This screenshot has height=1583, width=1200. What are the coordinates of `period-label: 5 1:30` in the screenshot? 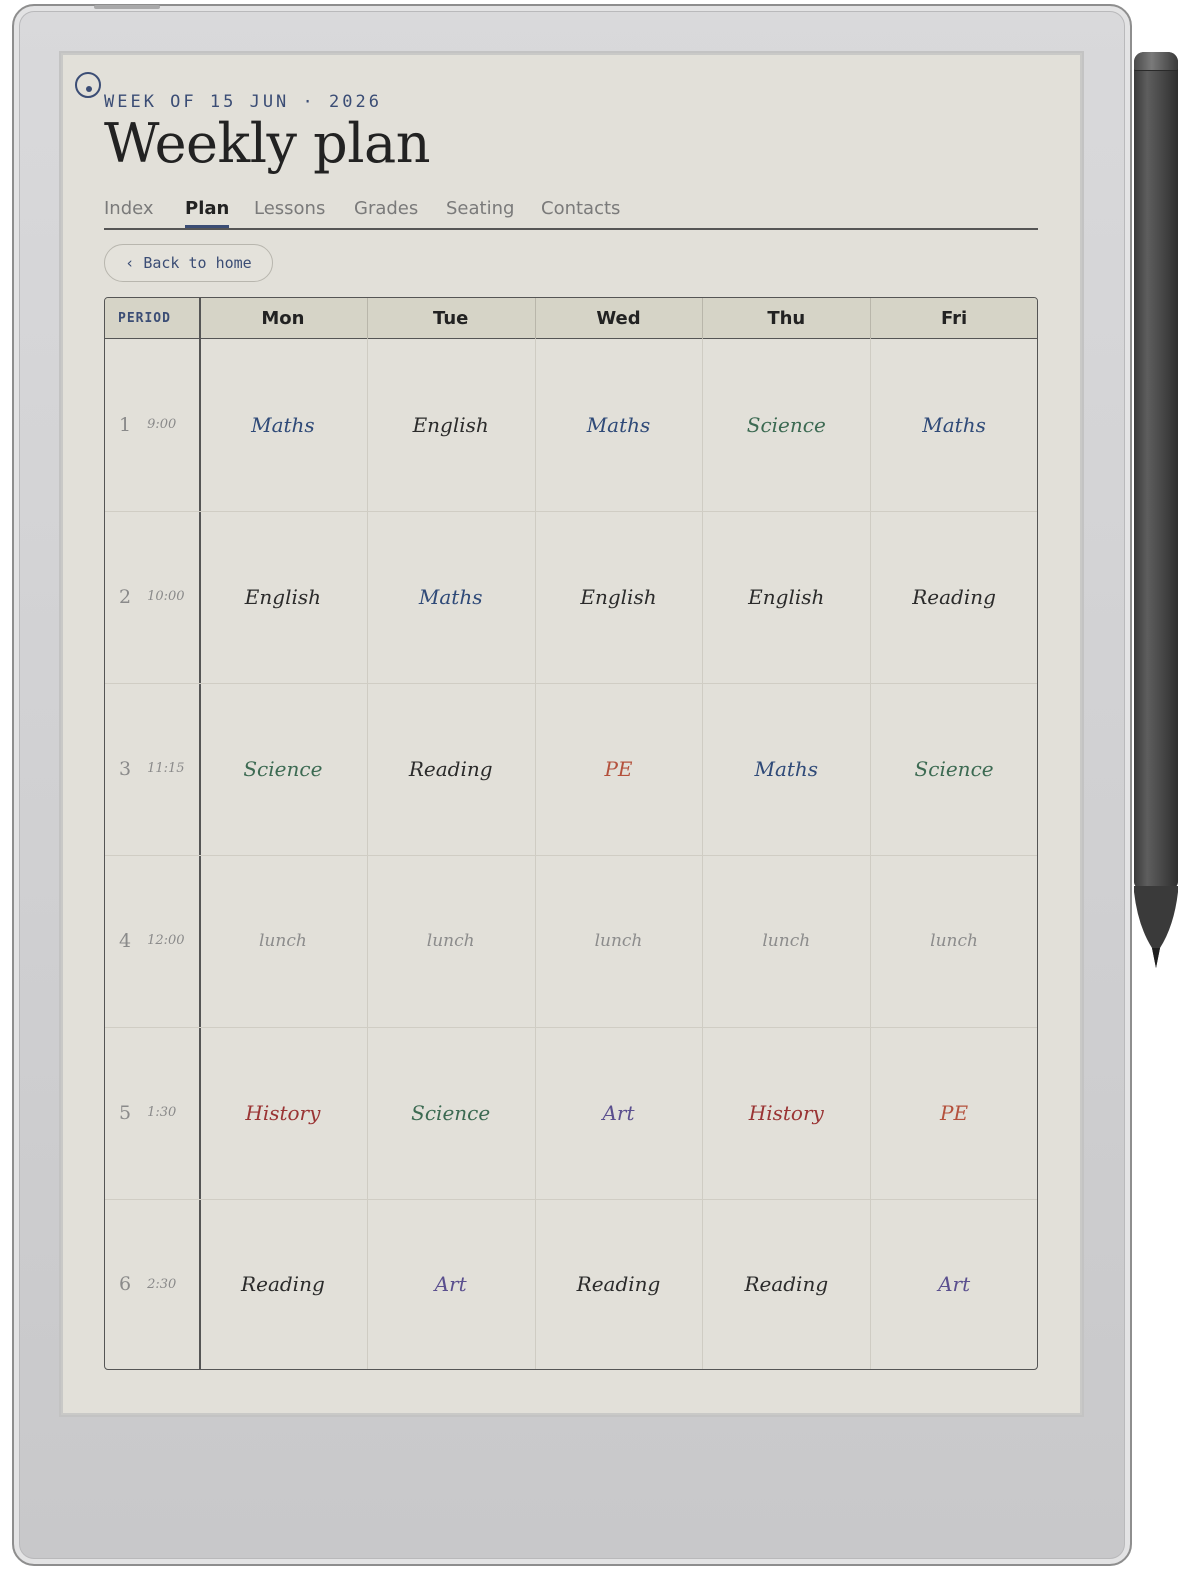 It's located at (151, 1113).